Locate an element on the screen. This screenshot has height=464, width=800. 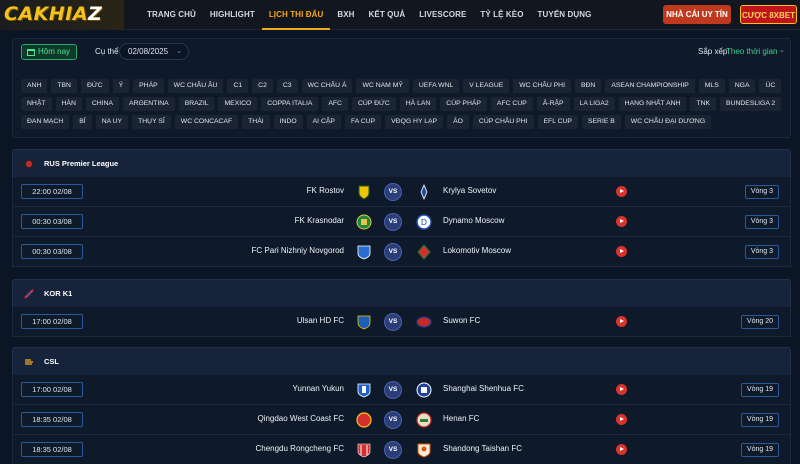
league-chip: BUNDESLIGA 2 is located at coordinates (751, 104).